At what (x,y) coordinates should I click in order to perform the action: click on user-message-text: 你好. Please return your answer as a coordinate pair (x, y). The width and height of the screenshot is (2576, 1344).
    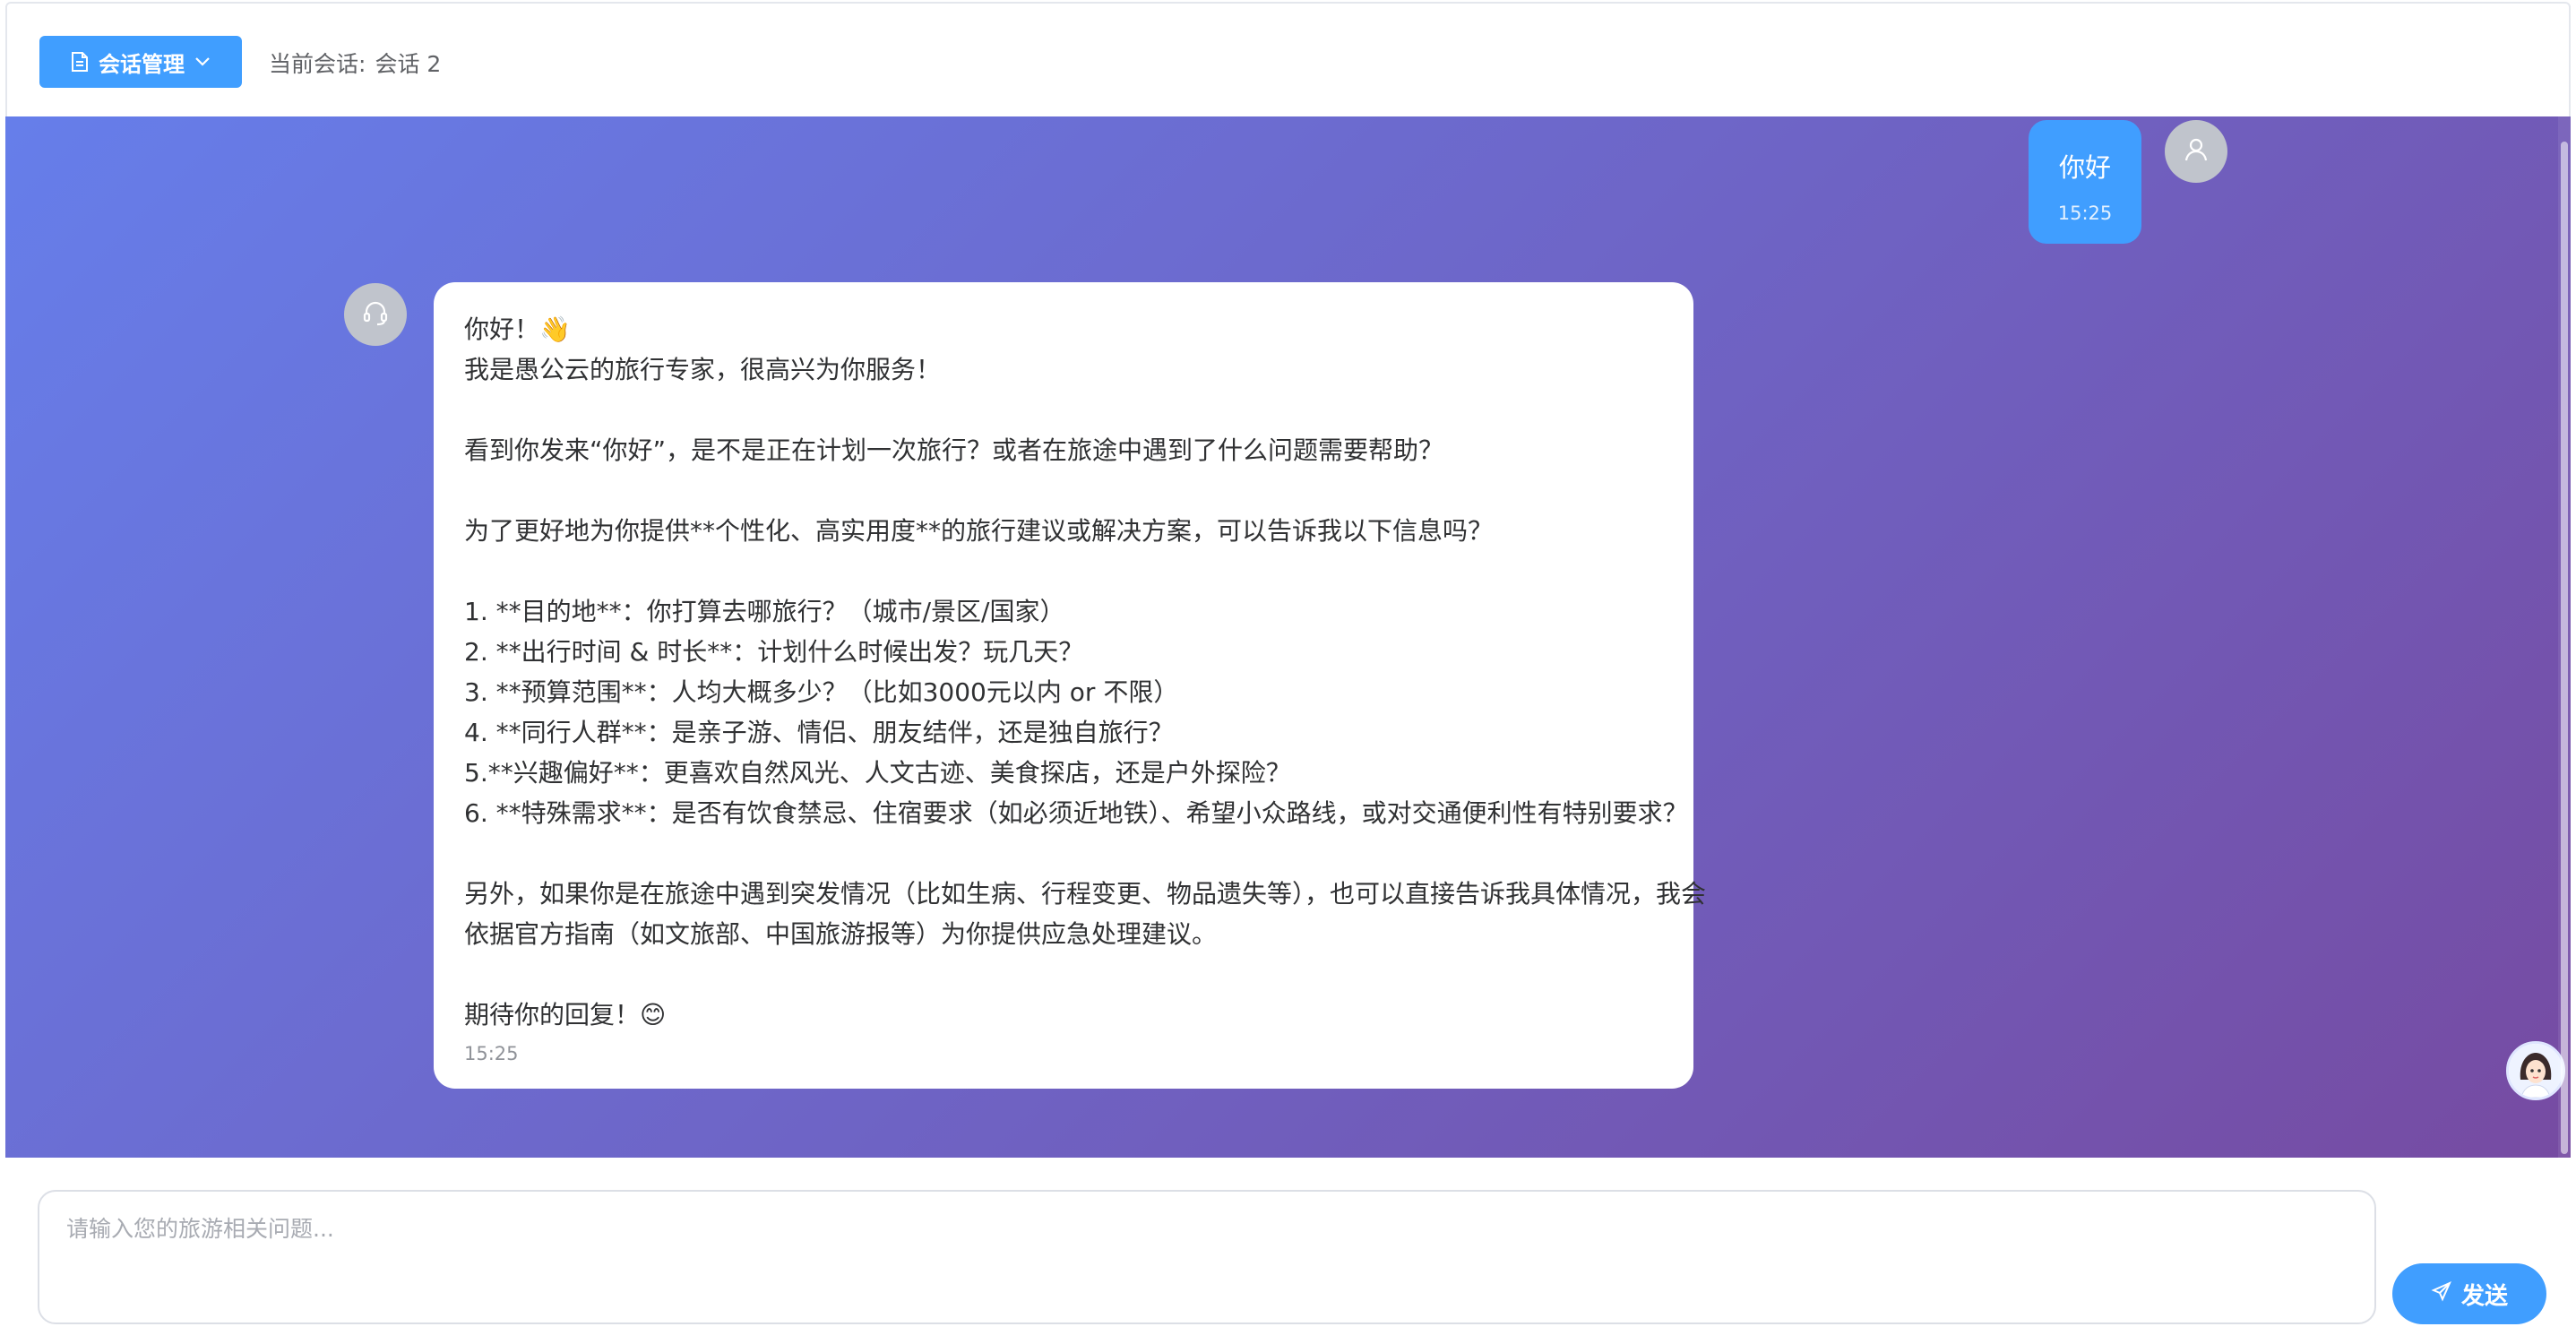
    Looking at the image, I should click on (2085, 167).